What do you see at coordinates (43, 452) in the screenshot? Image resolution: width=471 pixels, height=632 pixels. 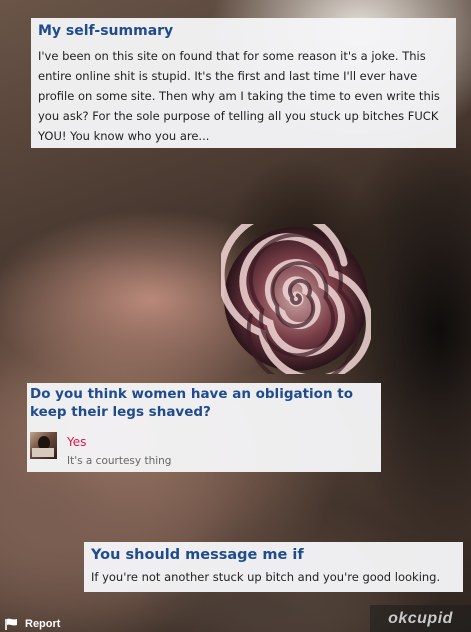 I see `avatar-figure-base` at bounding box center [43, 452].